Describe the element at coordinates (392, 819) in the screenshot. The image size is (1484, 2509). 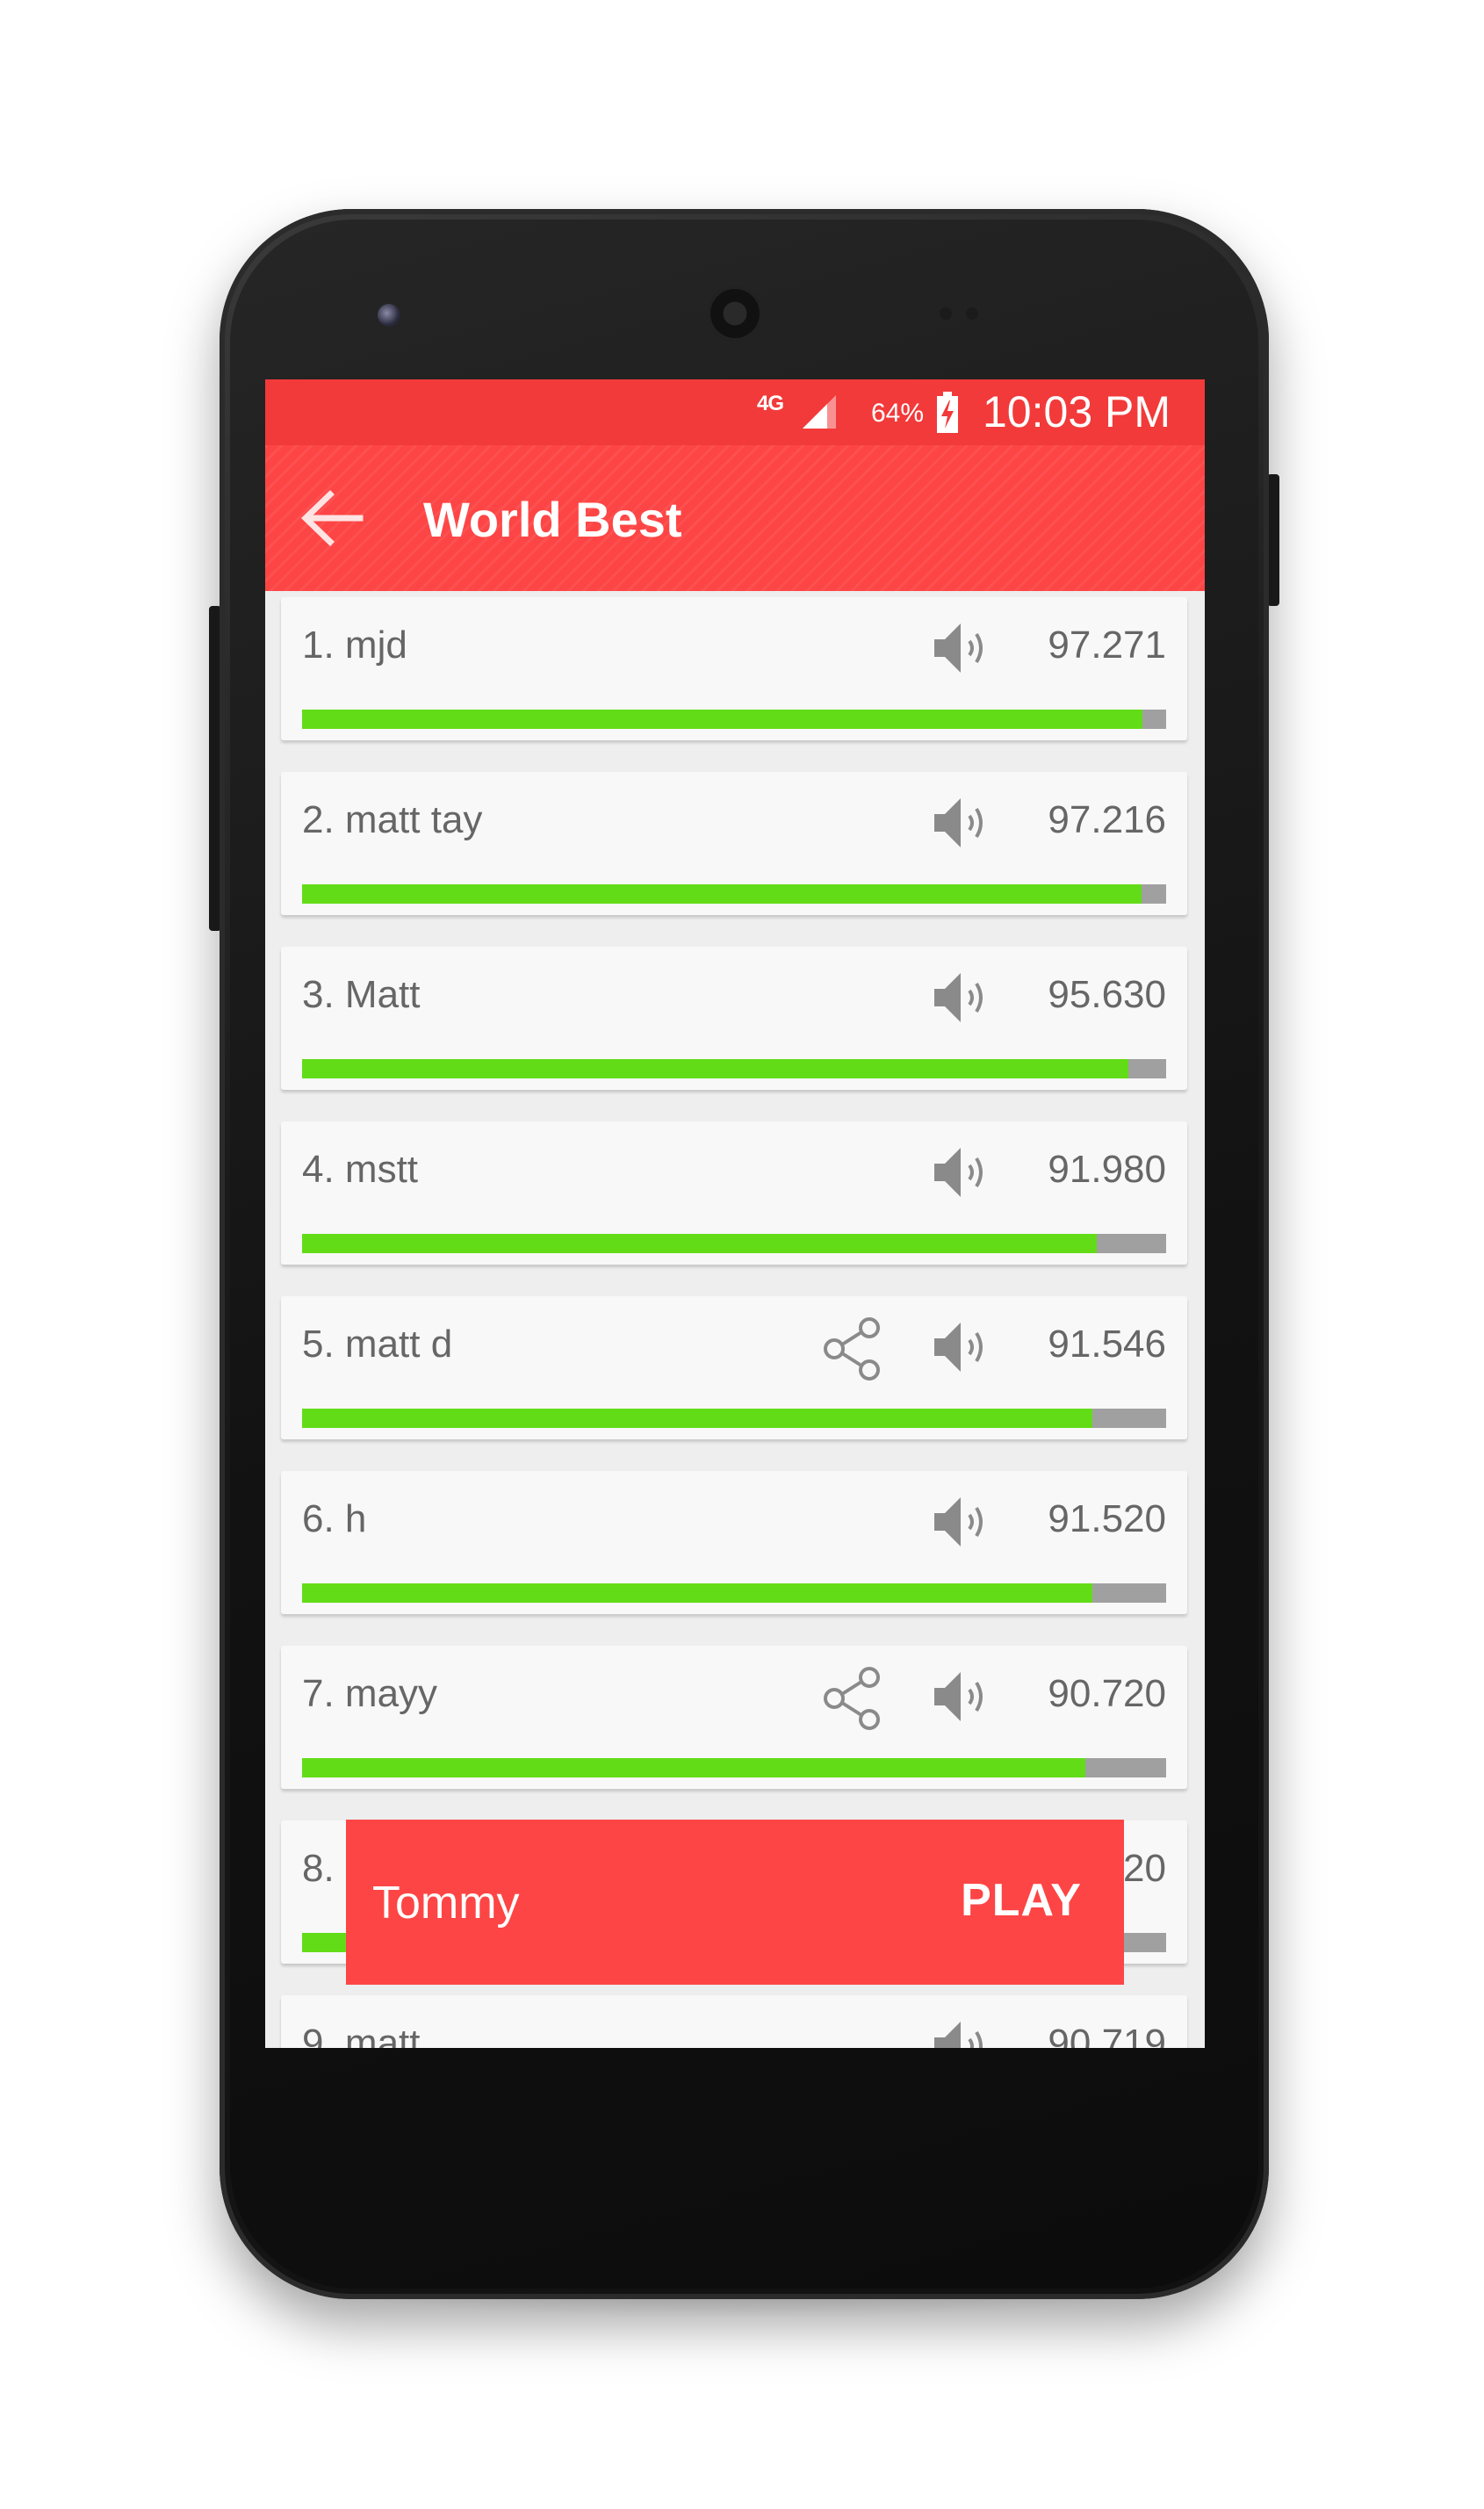
I see `player-name: 2. matt tay` at that location.